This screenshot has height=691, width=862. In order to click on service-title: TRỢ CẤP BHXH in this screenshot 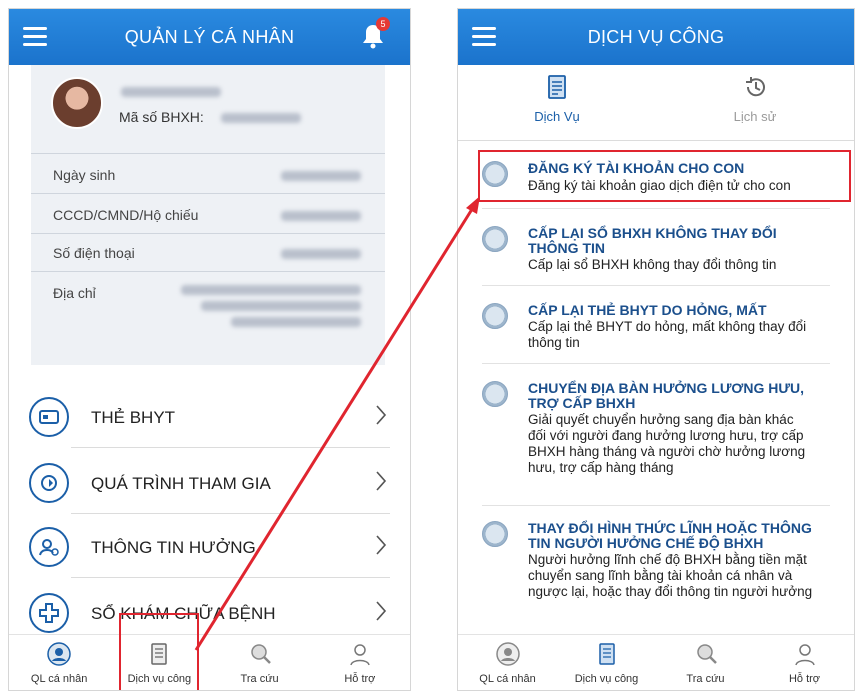, I will do `click(582, 403)`.